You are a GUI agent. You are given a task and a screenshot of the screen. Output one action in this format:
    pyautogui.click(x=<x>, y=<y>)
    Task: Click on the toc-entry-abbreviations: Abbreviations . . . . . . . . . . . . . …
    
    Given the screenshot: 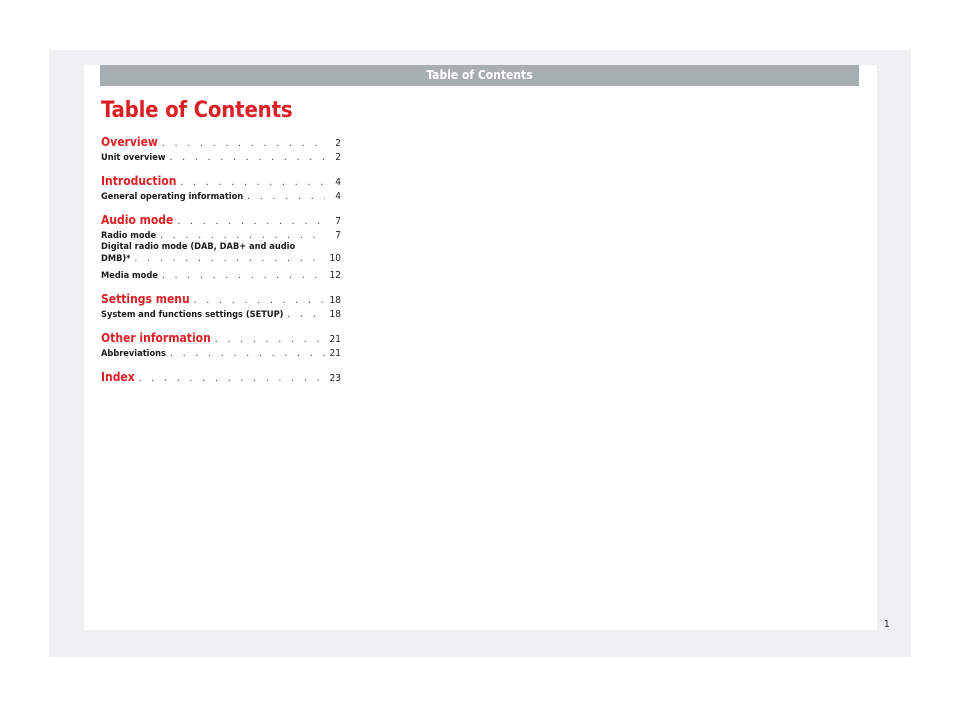 What is the action you would take?
    pyautogui.click(x=221, y=352)
    